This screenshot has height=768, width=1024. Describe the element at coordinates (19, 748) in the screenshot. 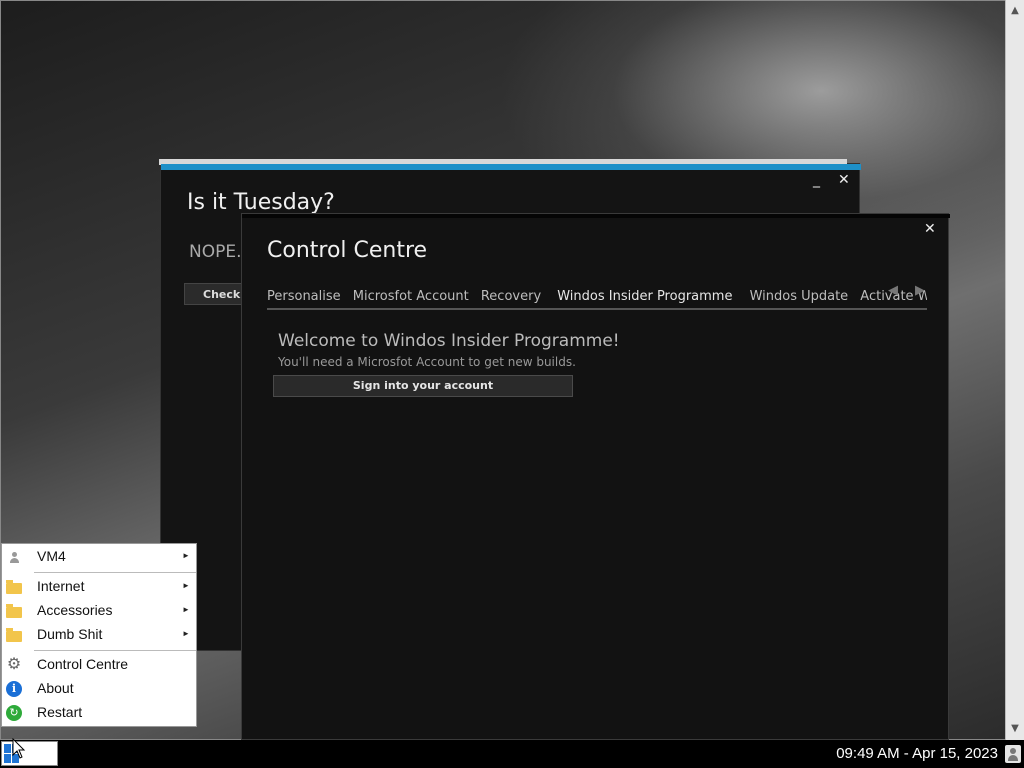

I see `mouse-cursor-icon` at that location.